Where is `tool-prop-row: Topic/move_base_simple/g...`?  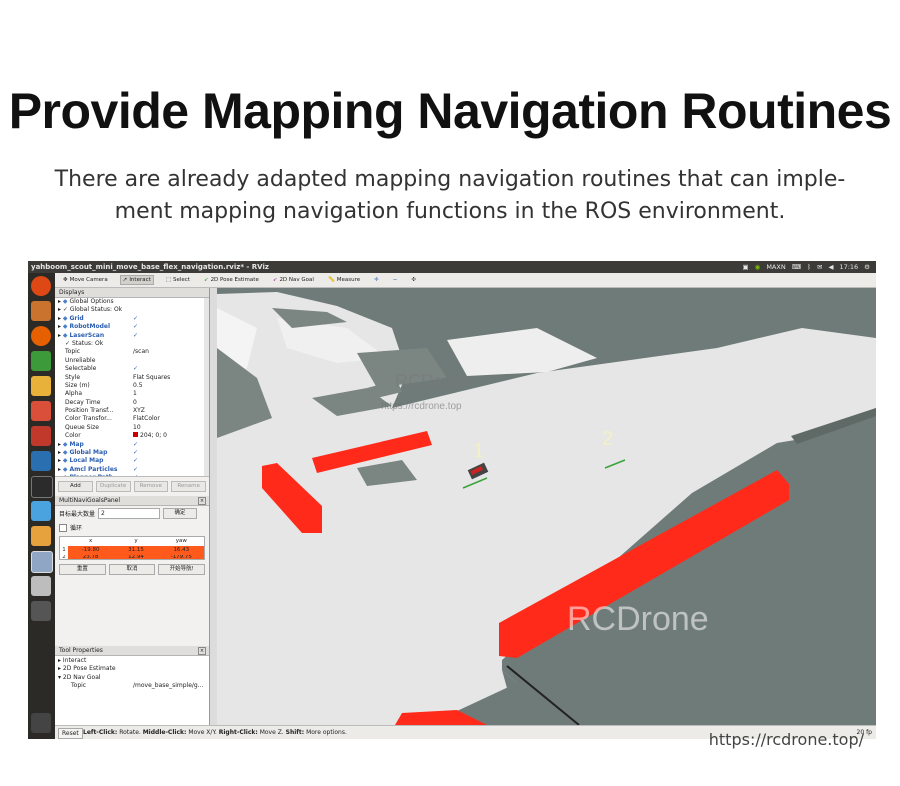 tool-prop-row: Topic/move_base_simple/g... is located at coordinates (132, 686).